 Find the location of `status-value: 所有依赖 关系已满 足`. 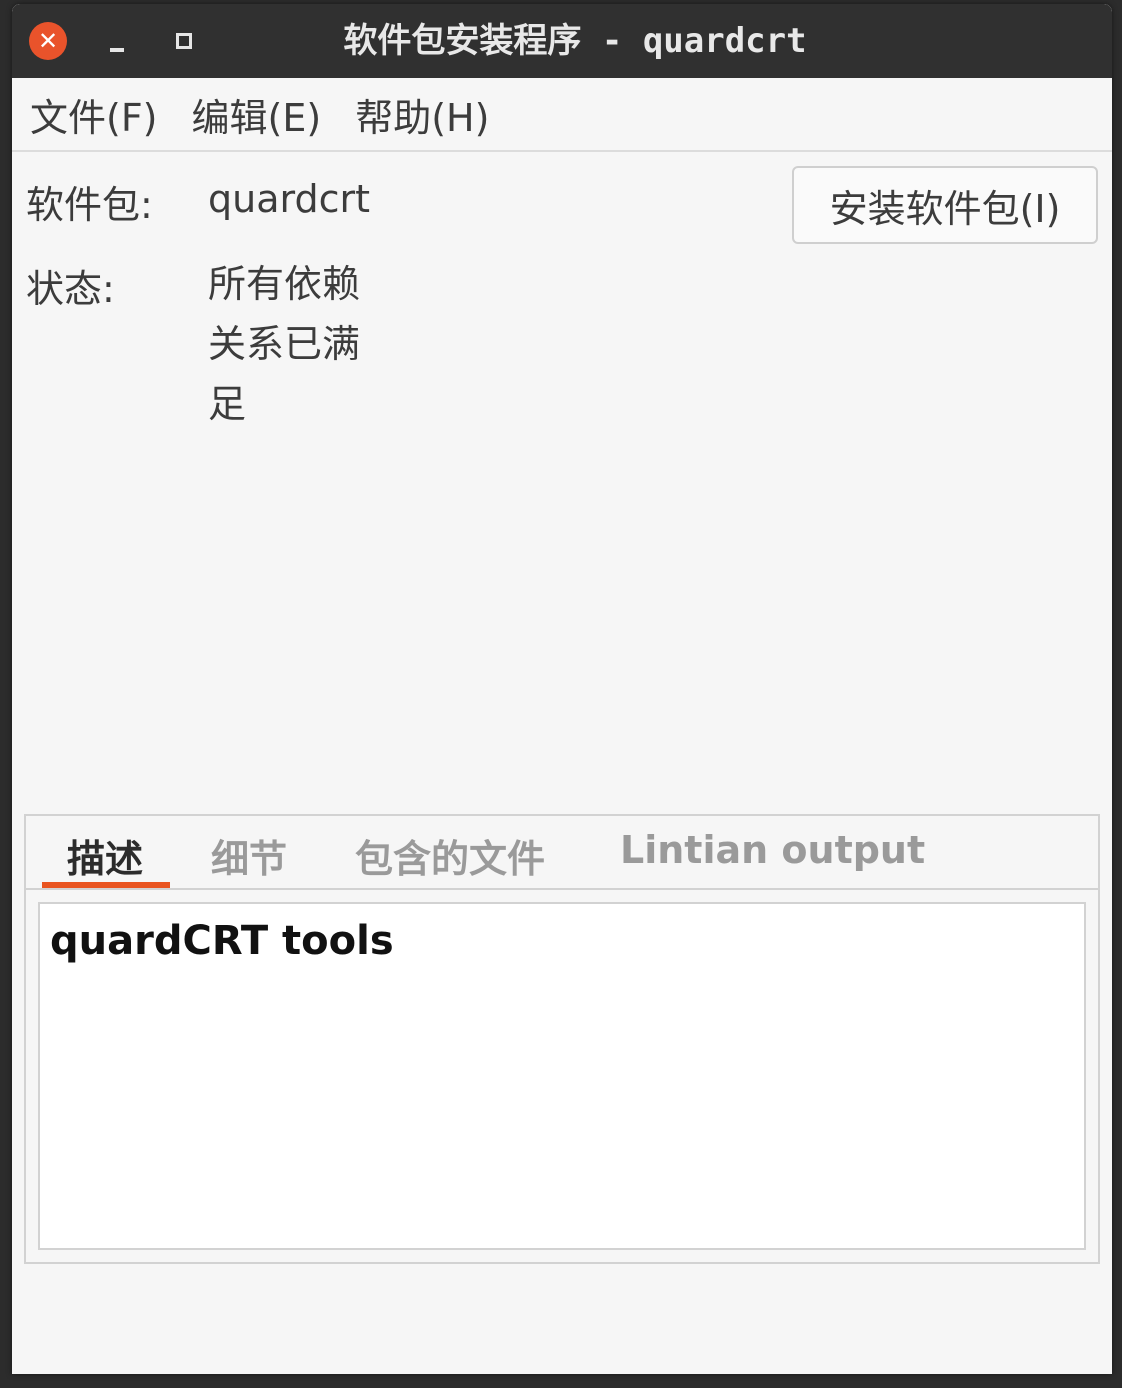

status-value: 所有依赖 关系已满 足 is located at coordinates (284, 344).